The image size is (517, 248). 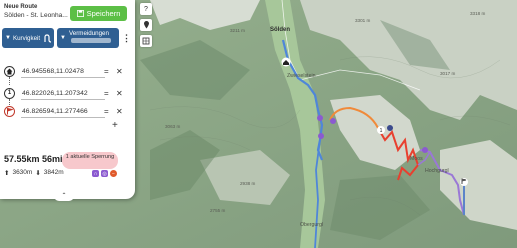 What do you see at coordinates (311, 225) in the screenshot?
I see `map-town-label: Obergurgl` at bounding box center [311, 225].